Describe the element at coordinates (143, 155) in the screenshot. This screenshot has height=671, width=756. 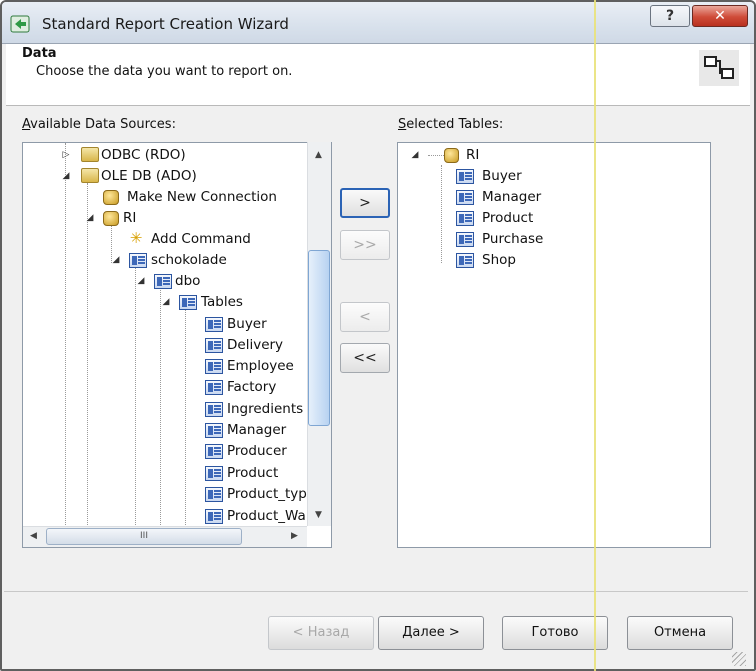
I see `tree-item-label: ODBC (RDO)` at that location.